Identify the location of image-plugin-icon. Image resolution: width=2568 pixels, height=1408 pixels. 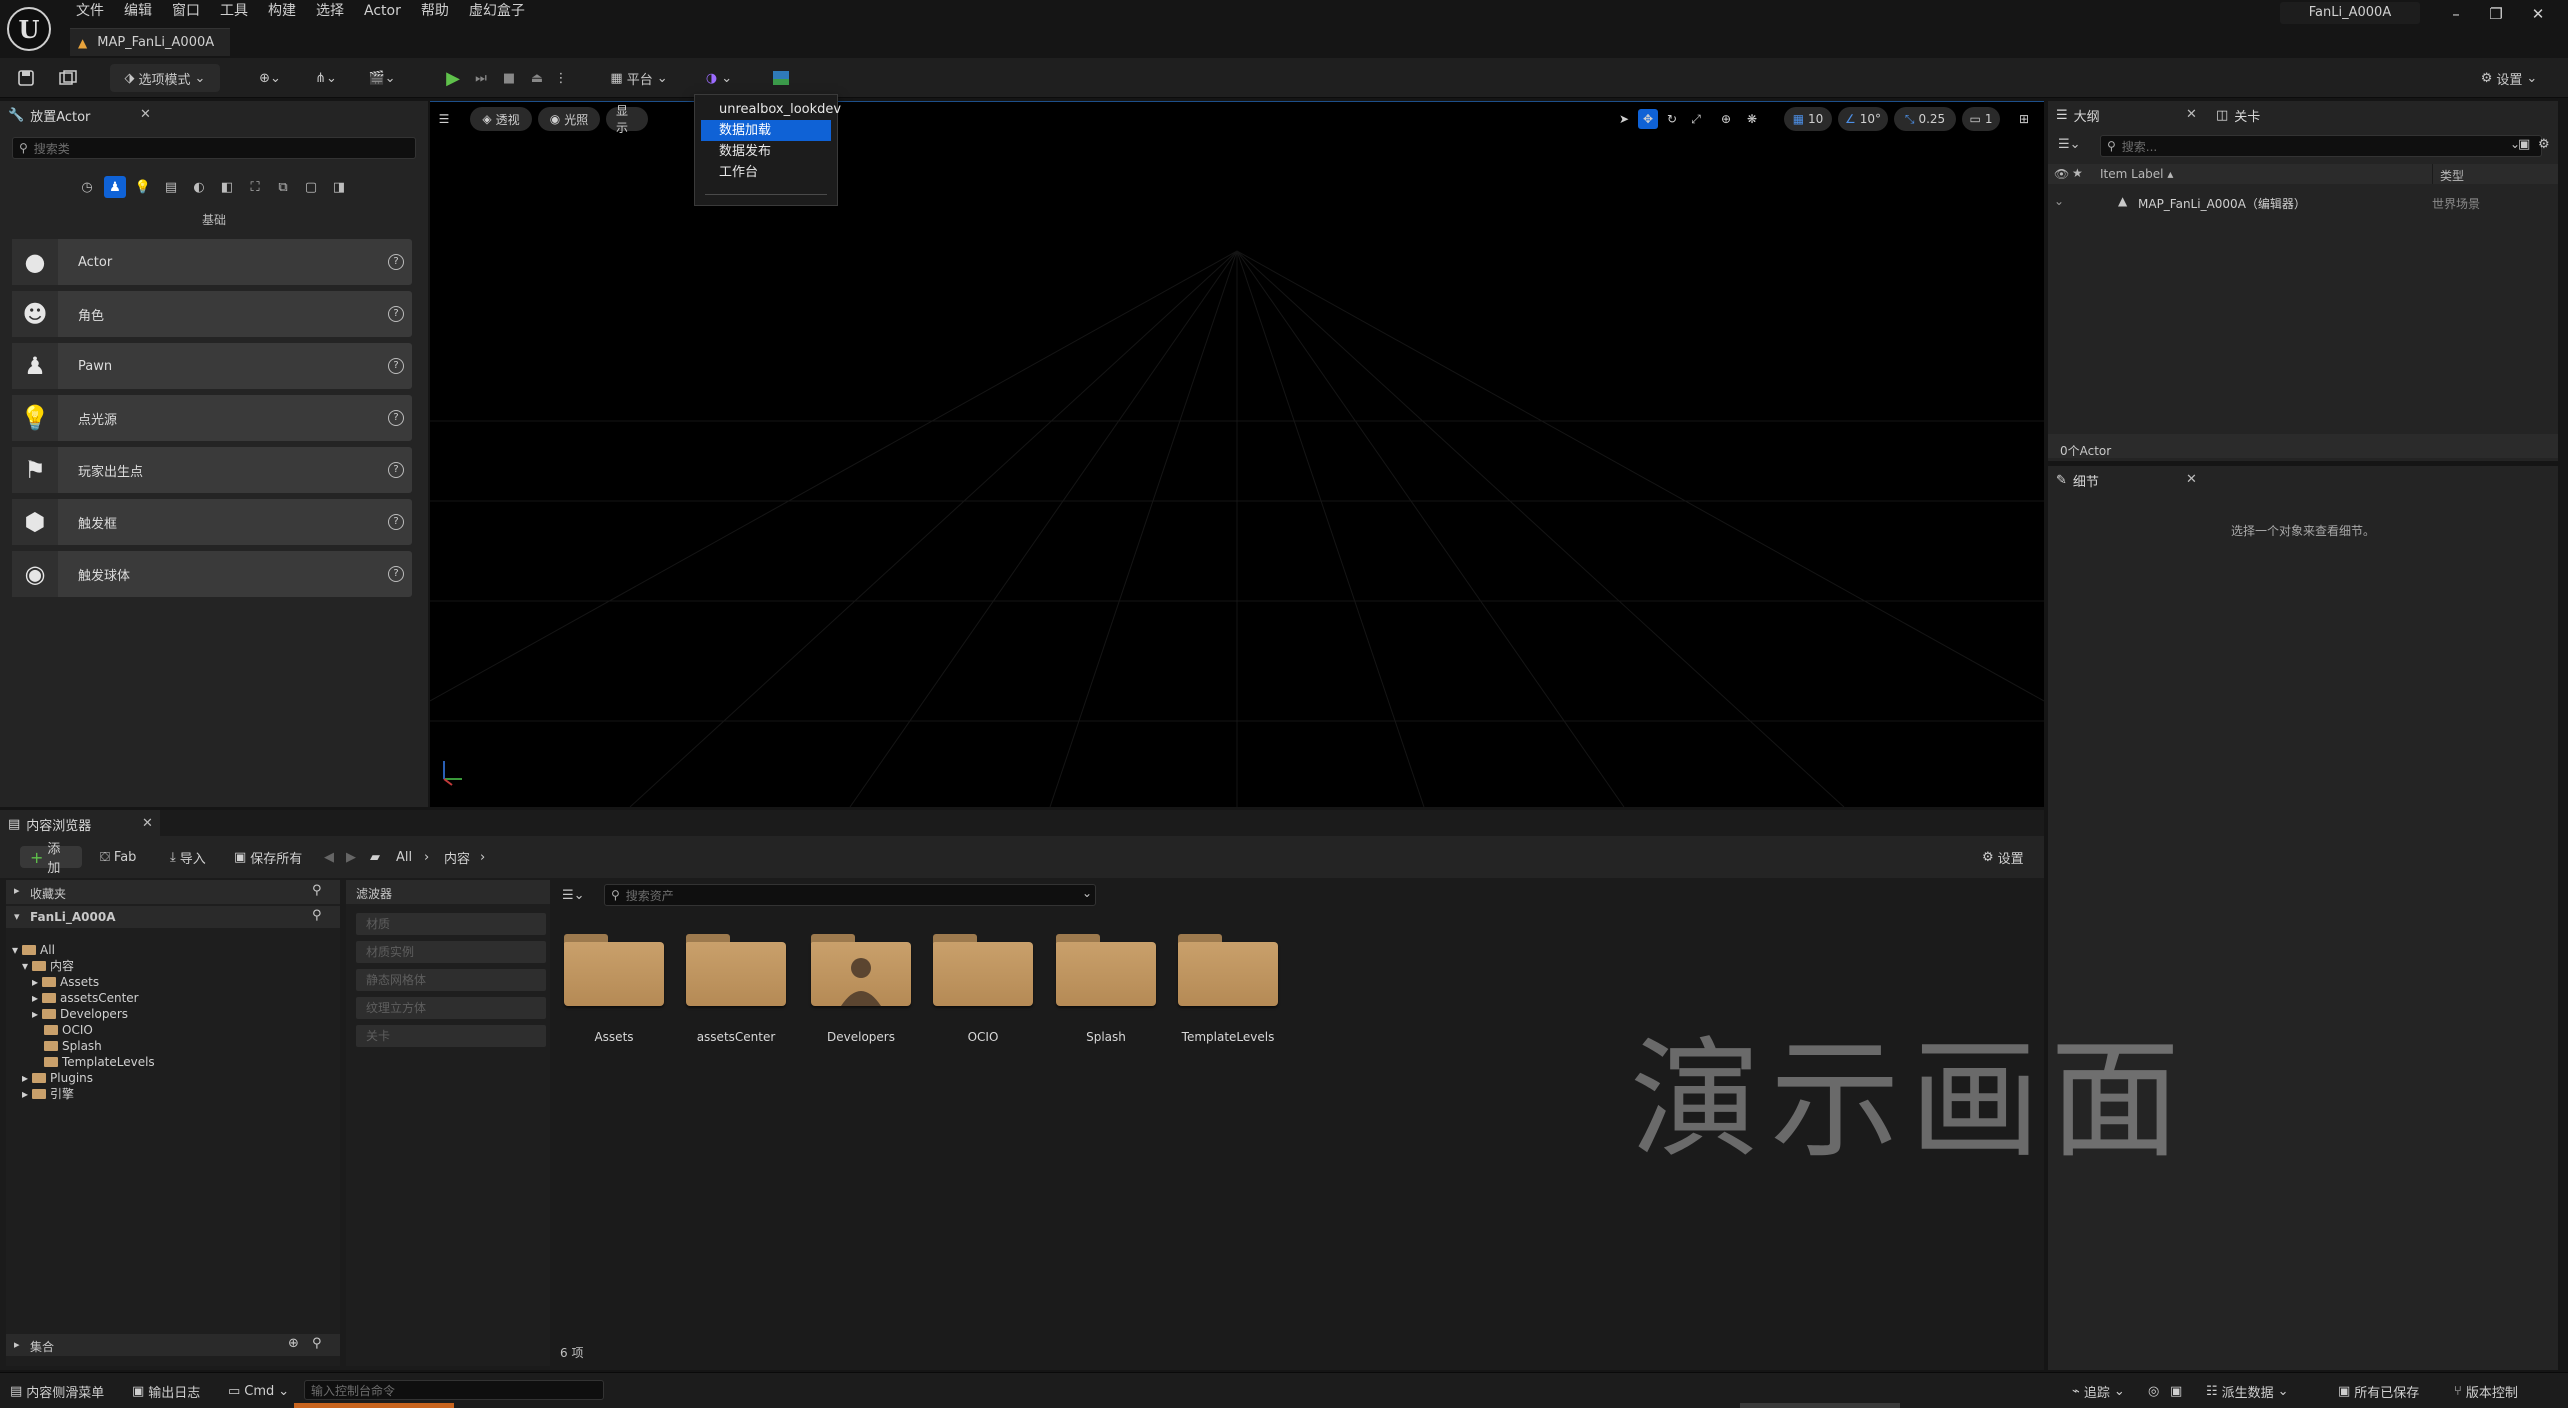
(781, 78).